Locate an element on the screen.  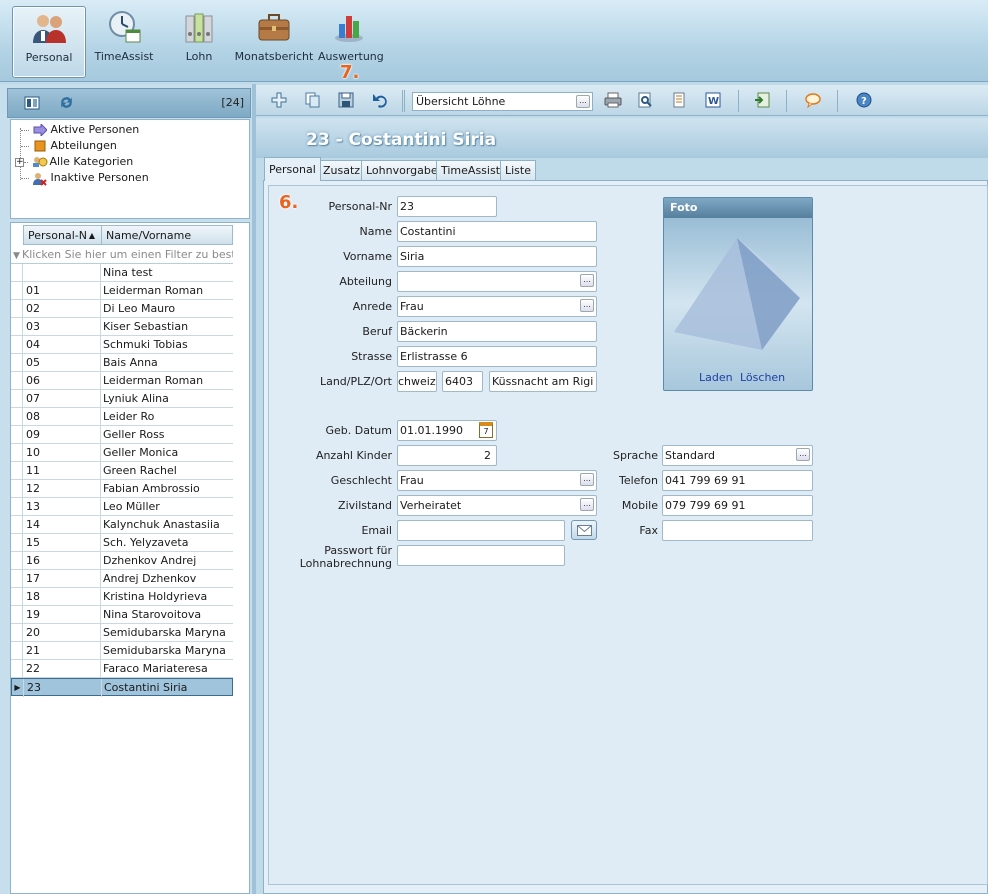
table-row: 11 Green Rachel is located at coordinates (122, 471).